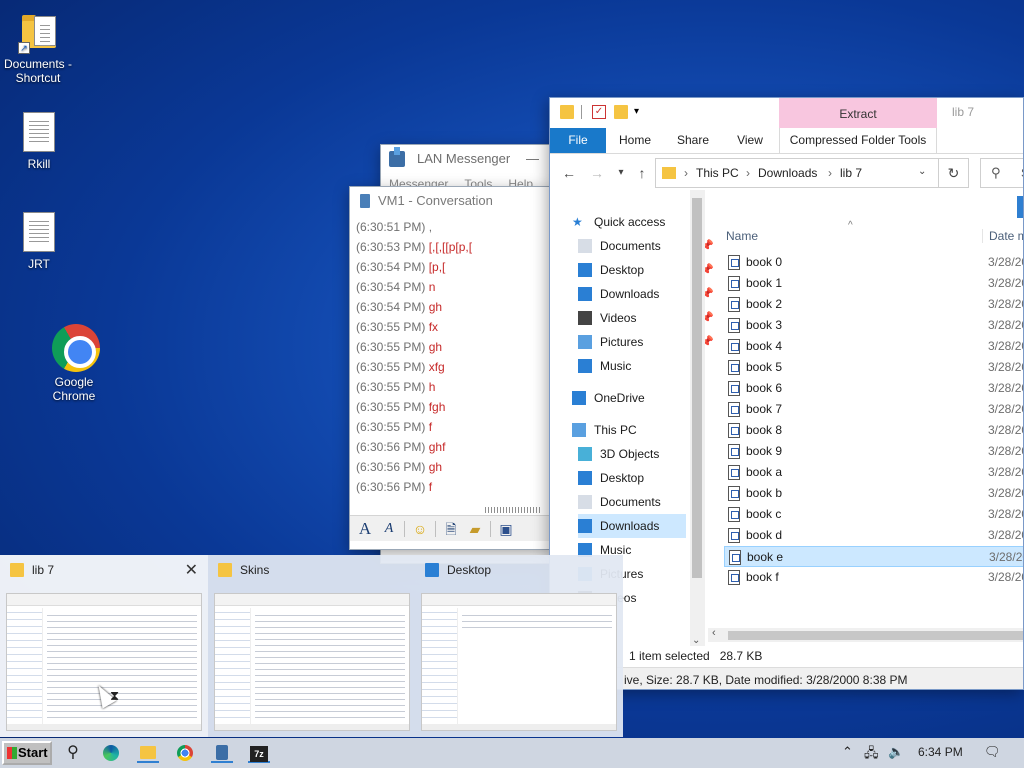  I want to click on search-icon: ⚲, so click(73, 753).